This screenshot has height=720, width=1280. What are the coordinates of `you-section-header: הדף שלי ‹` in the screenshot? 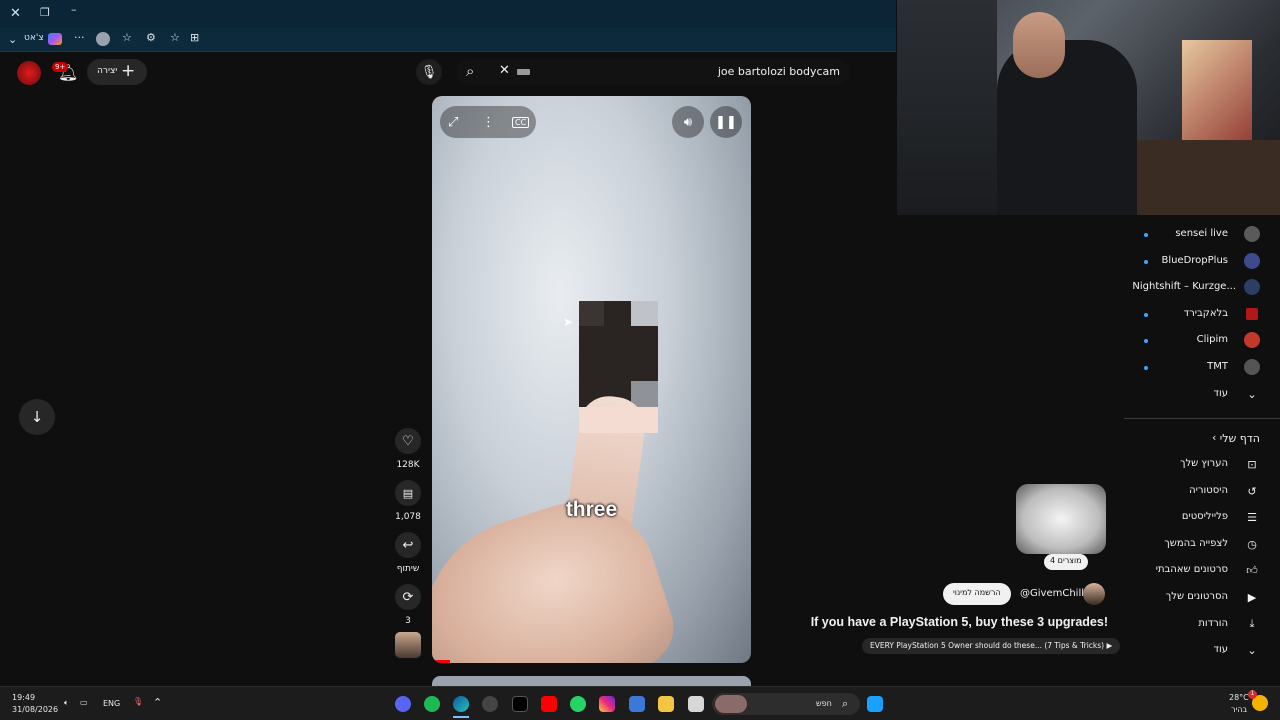 It's located at (1202, 439).